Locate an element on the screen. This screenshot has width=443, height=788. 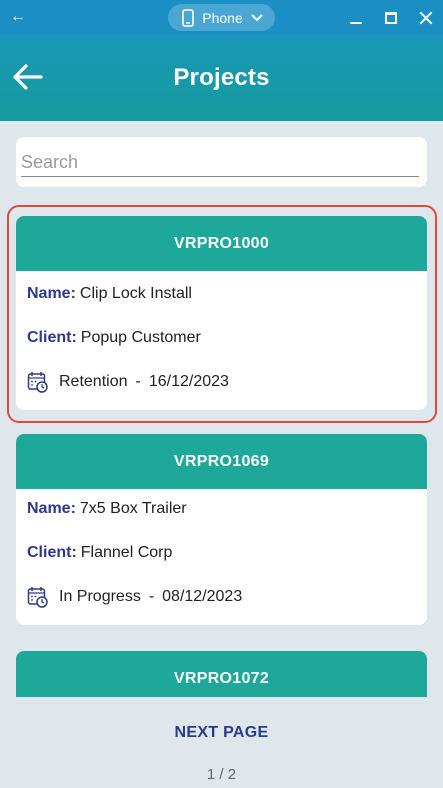
device-label: Phone is located at coordinates (222, 17).